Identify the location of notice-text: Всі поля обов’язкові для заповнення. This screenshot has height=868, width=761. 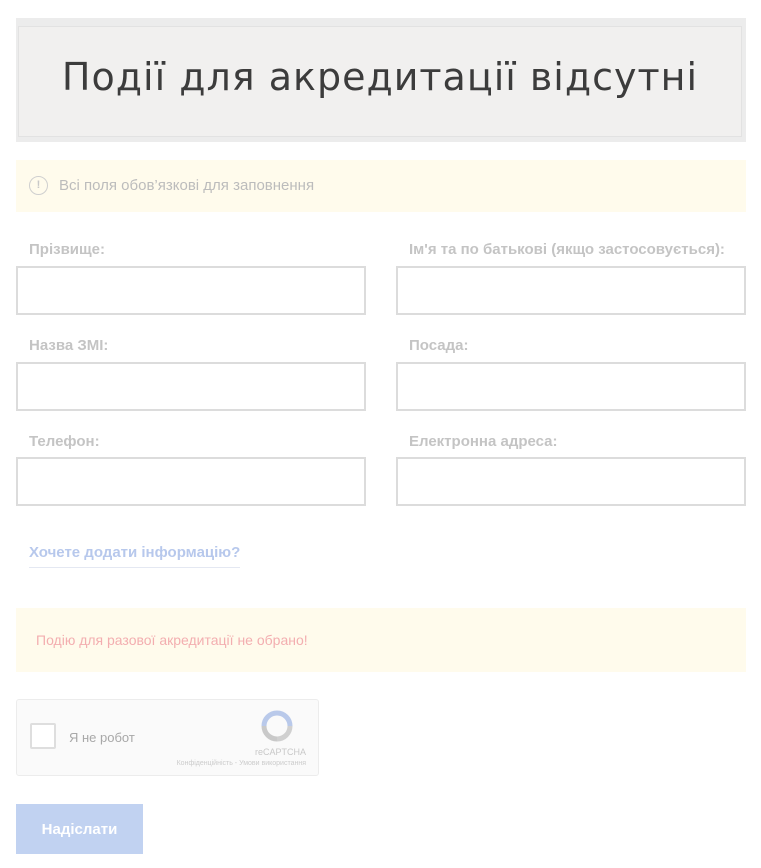
(187, 185).